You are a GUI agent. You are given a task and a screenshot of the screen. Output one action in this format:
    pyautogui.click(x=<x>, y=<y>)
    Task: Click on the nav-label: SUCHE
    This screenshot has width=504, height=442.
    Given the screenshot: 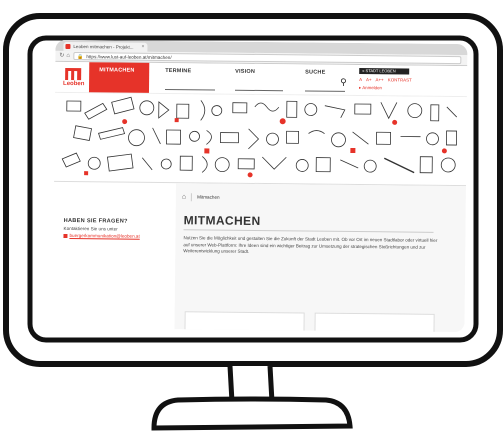 What is the action you would take?
    pyautogui.click(x=315, y=72)
    